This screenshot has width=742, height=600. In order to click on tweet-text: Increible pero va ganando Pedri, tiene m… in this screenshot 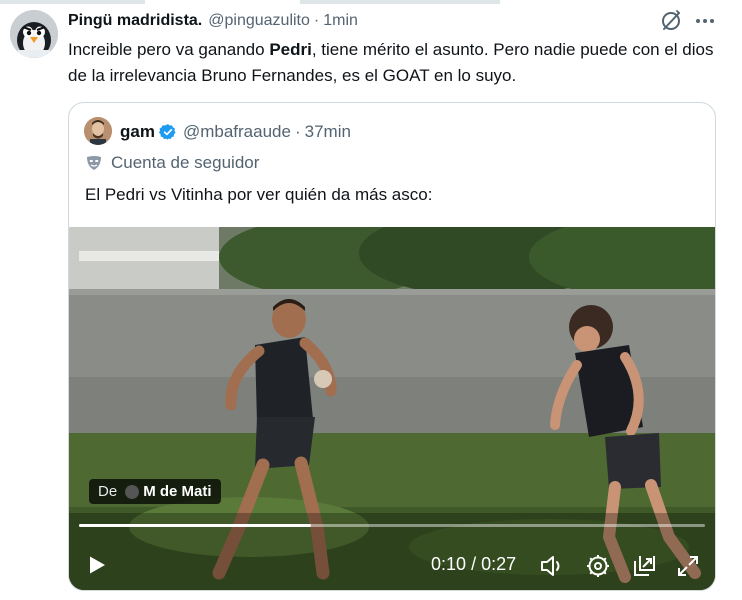, I will do `click(398, 63)`.